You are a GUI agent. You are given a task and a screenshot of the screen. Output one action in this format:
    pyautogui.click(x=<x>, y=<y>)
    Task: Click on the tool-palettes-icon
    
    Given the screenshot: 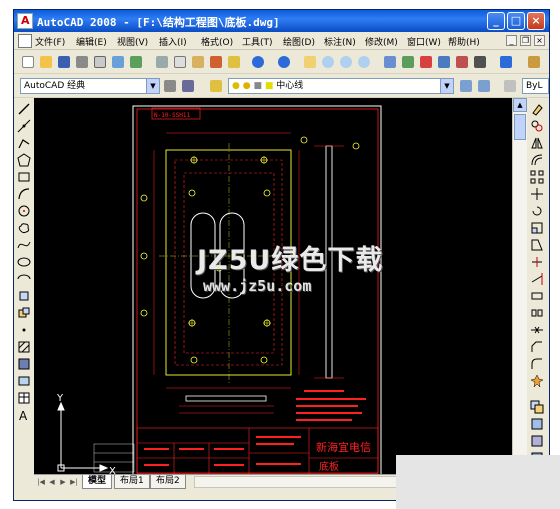 What is the action you would take?
    pyautogui.click(x=426, y=62)
    